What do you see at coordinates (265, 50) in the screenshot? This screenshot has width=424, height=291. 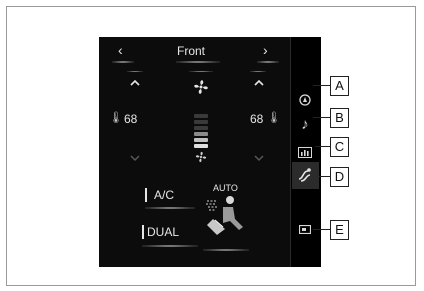 I see `next-arrow-icon: ›` at bounding box center [265, 50].